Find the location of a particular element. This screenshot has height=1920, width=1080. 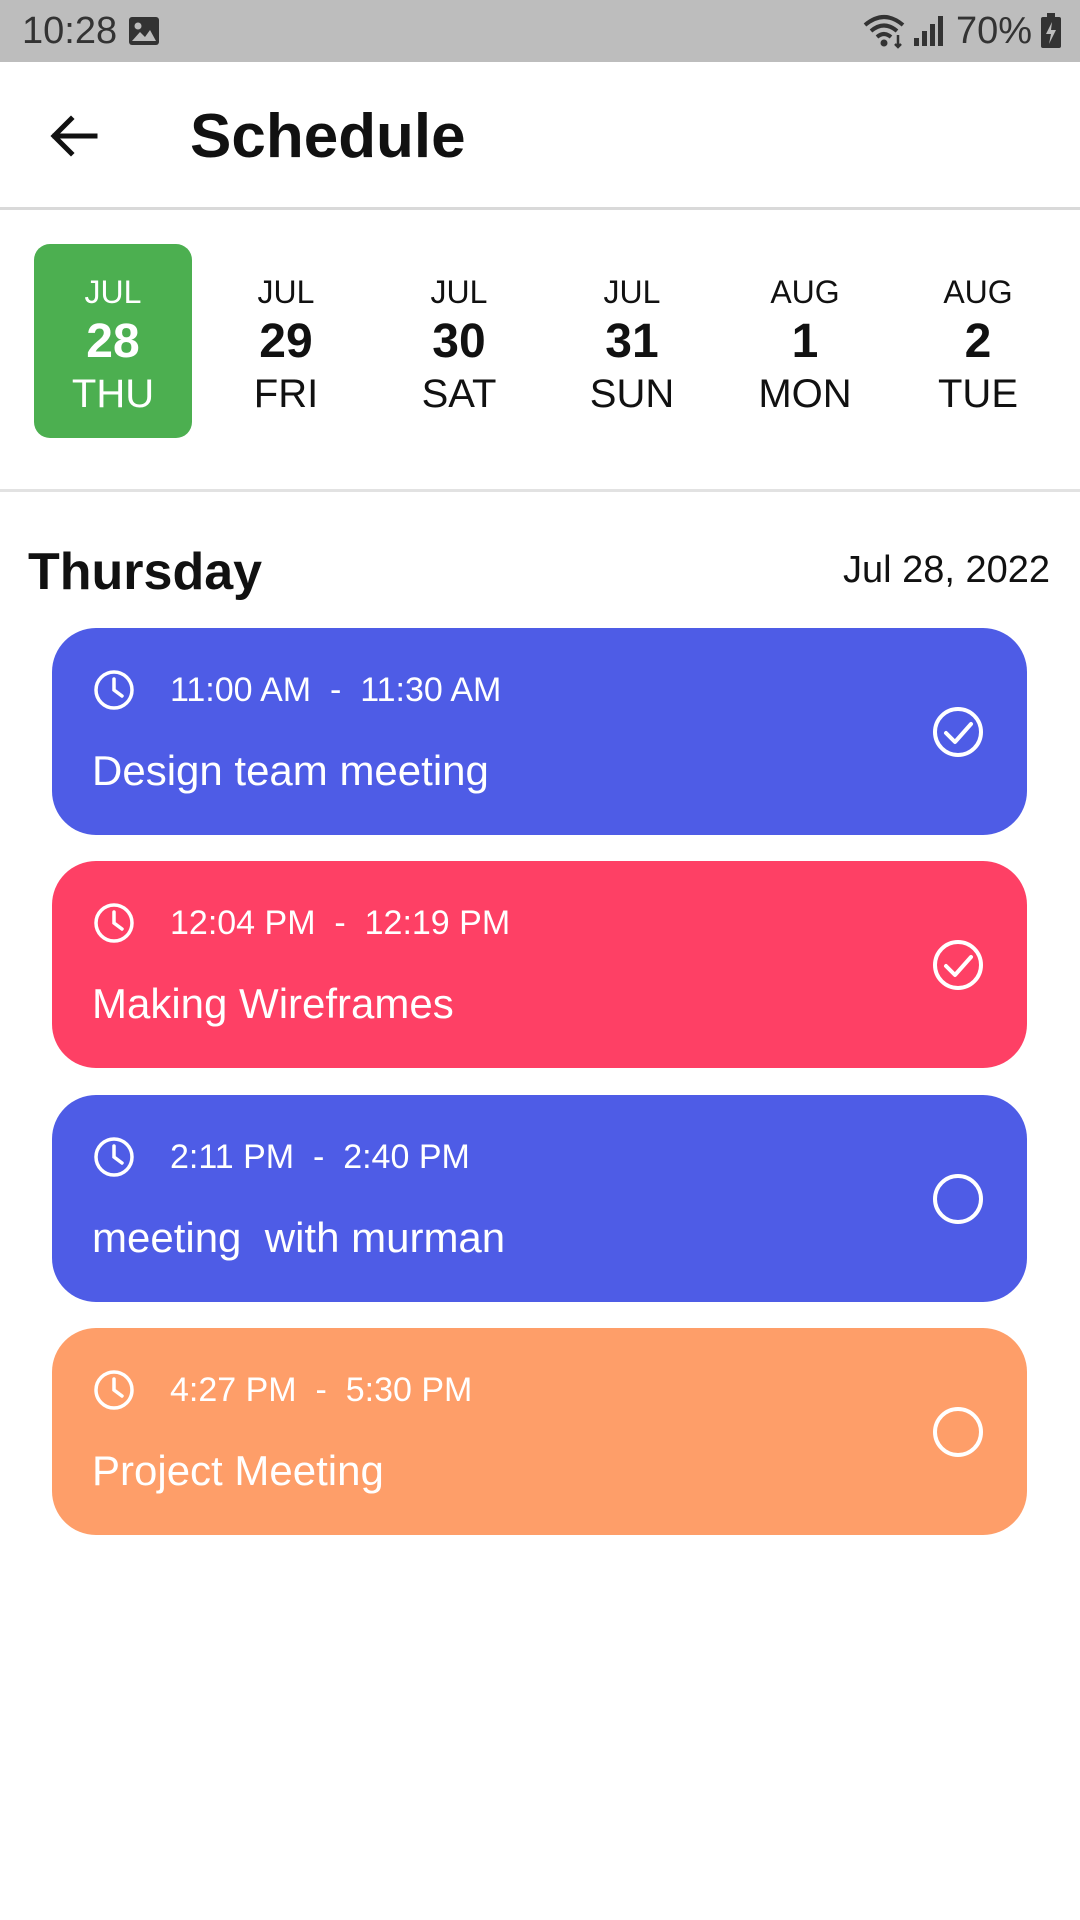

day-weekday: THU is located at coordinates (113, 394).